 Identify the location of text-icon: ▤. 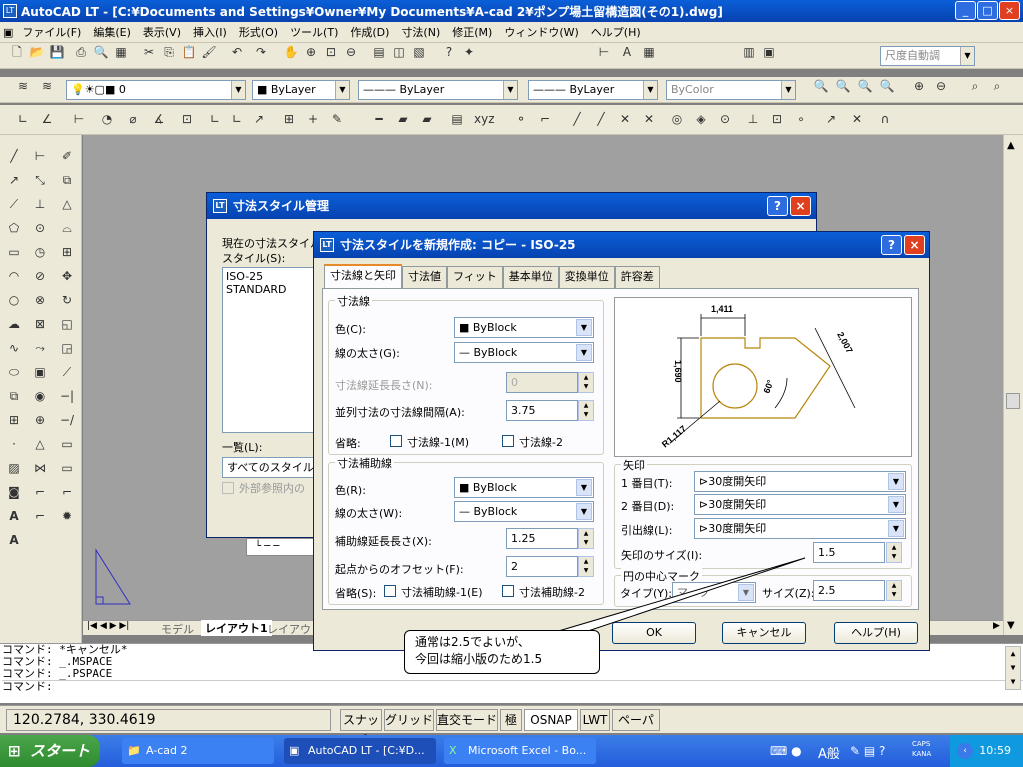
(457, 119).